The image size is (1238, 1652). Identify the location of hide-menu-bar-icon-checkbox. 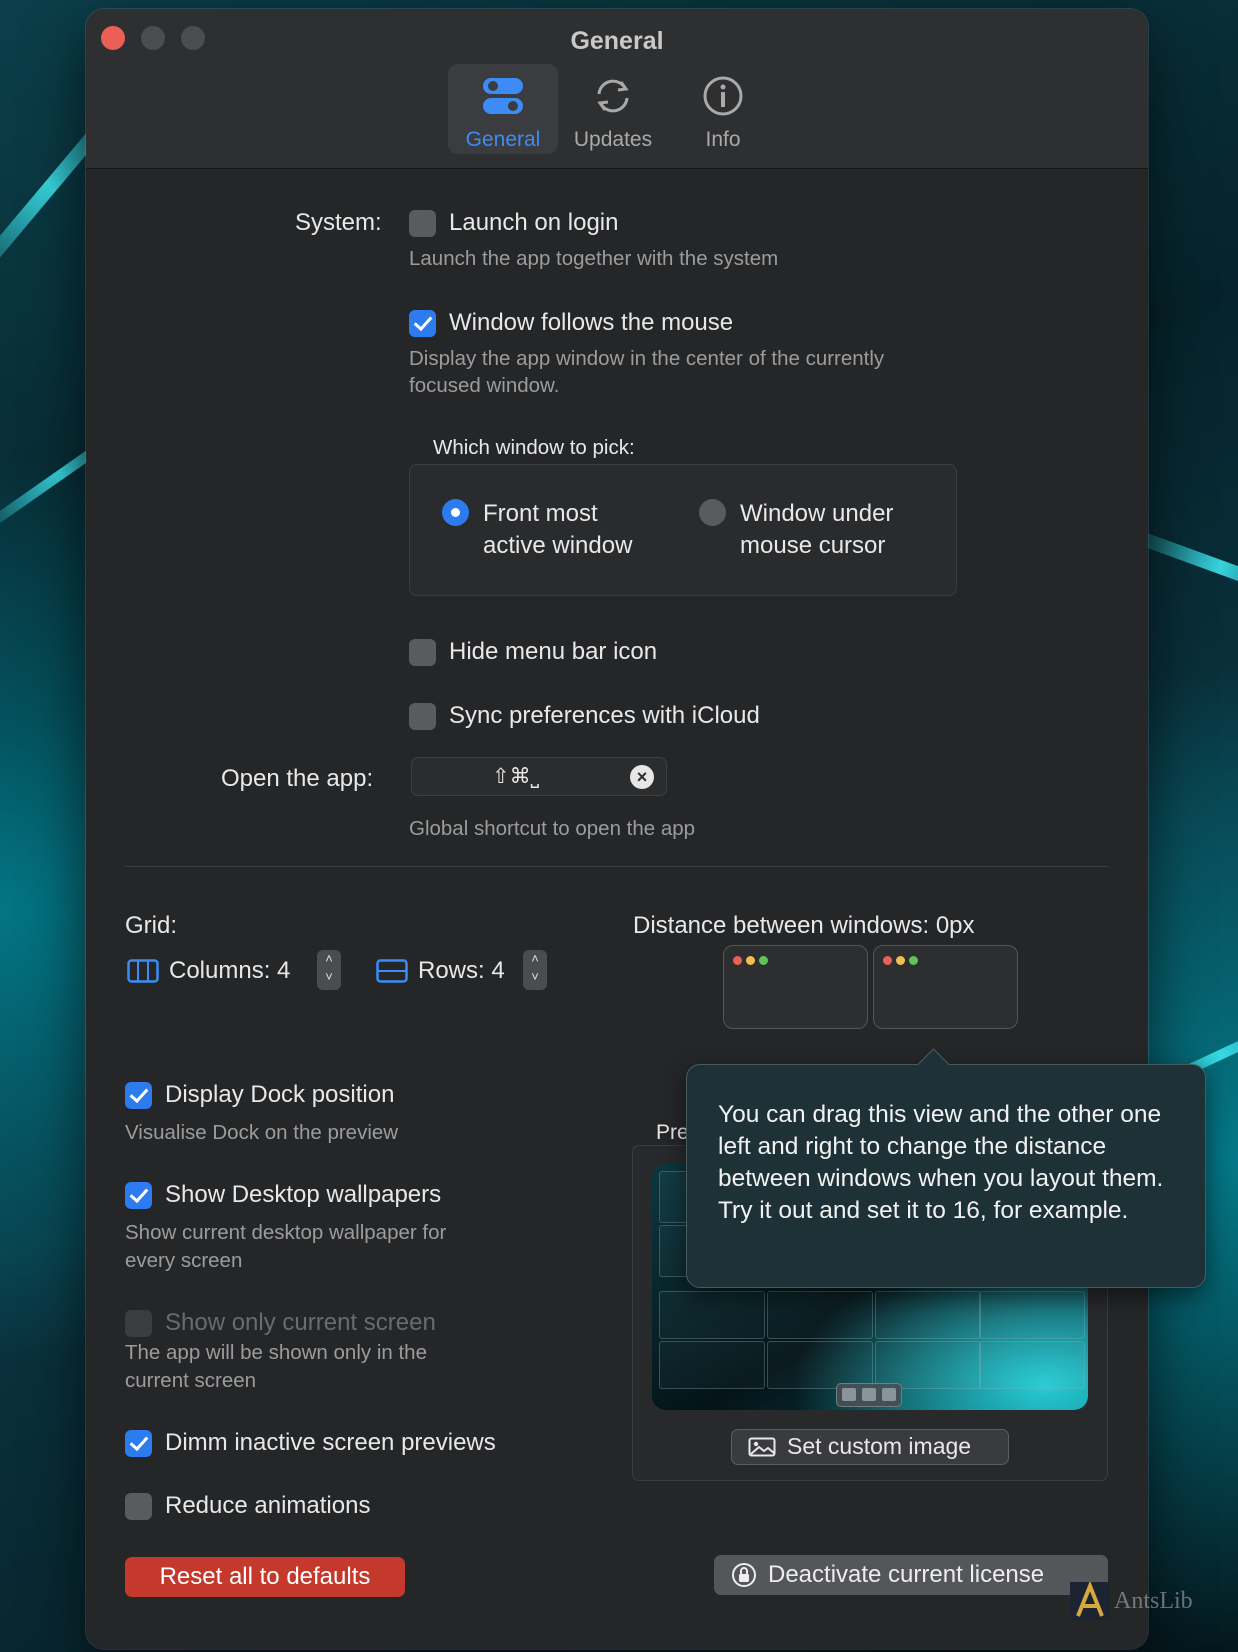
(422, 652).